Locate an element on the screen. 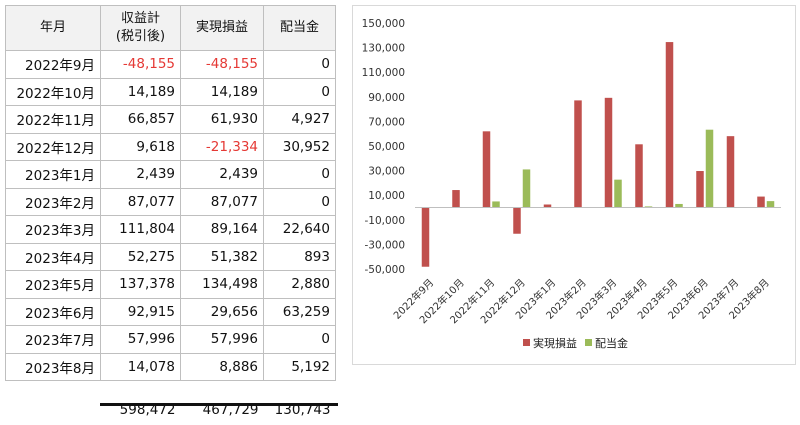 This screenshot has width=800, height=425. table-row: 2023年4月52,27551,382893 is located at coordinates (171, 257).